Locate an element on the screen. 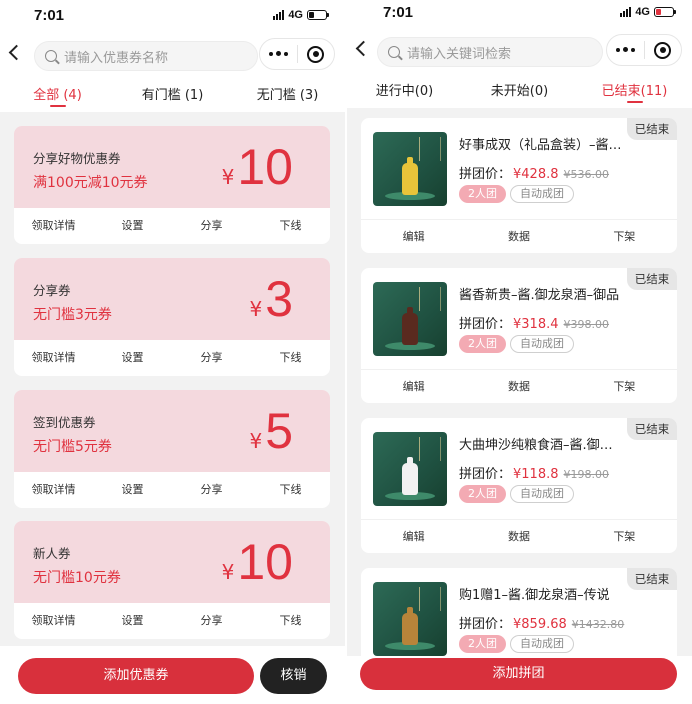 This screenshot has width=692, height=704. coupon-face: 分享好物优惠券满100元减10元券 ¥10 is located at coordinates (172, 167).